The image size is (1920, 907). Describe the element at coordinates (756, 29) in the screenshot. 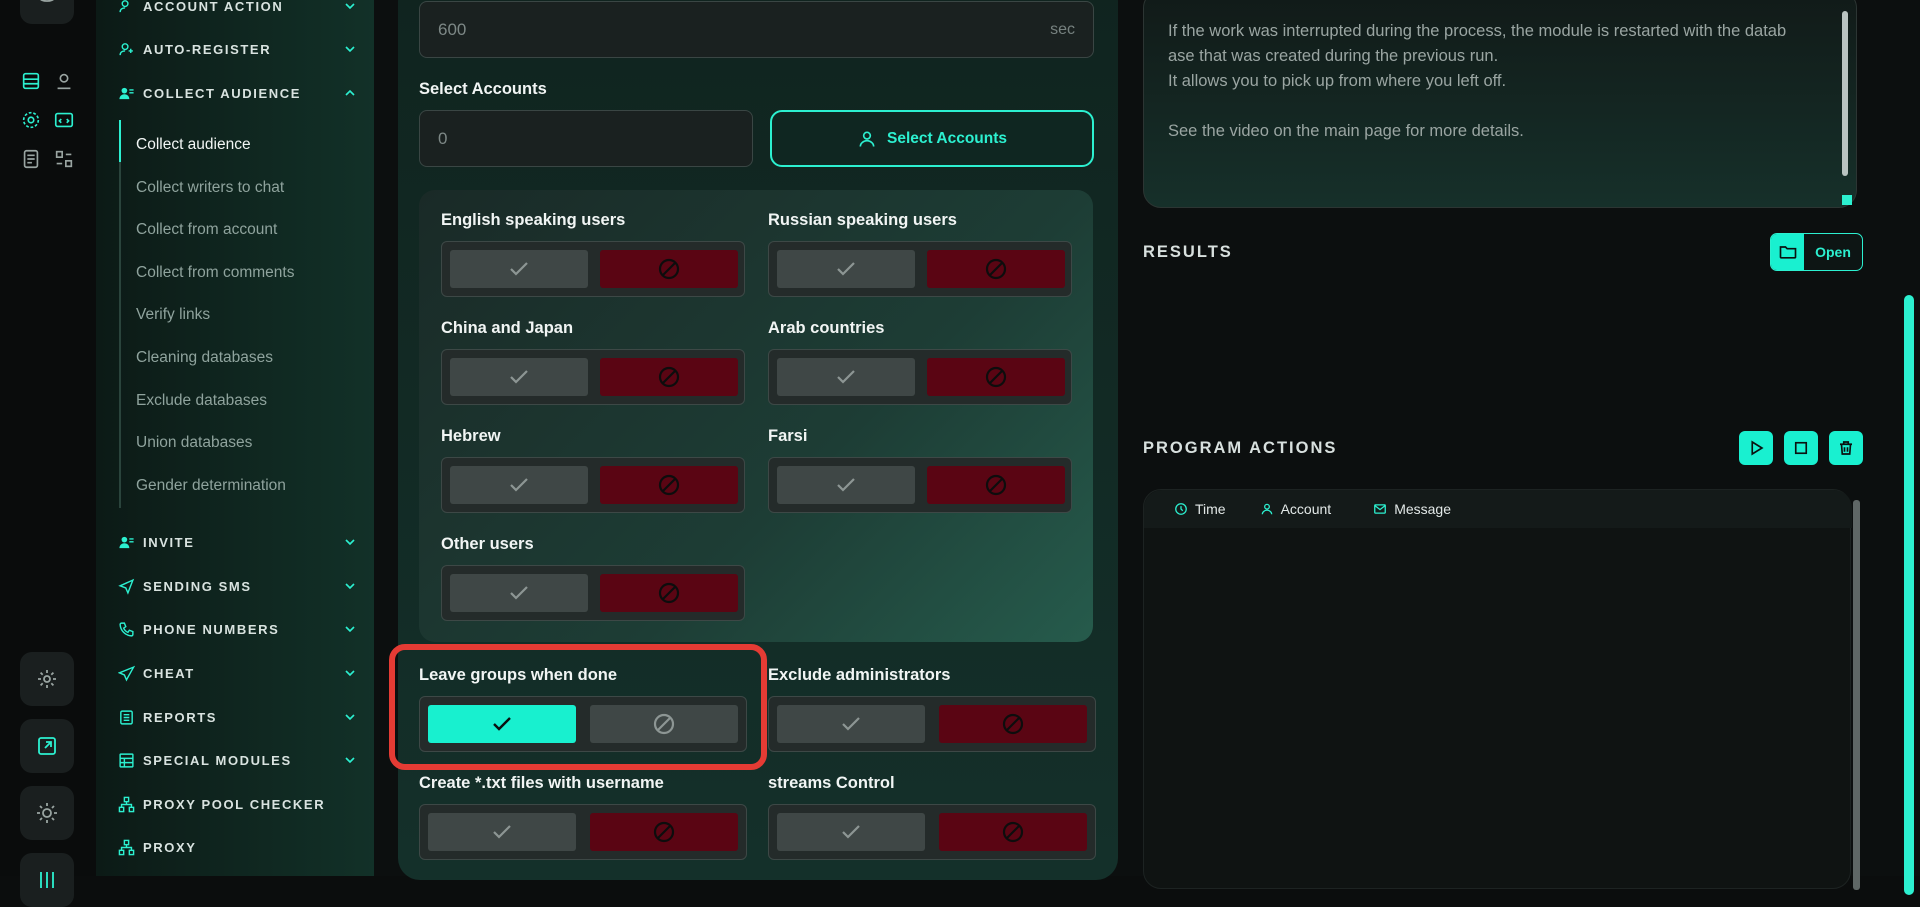

I see `delay-input: 600 sec` at that location.